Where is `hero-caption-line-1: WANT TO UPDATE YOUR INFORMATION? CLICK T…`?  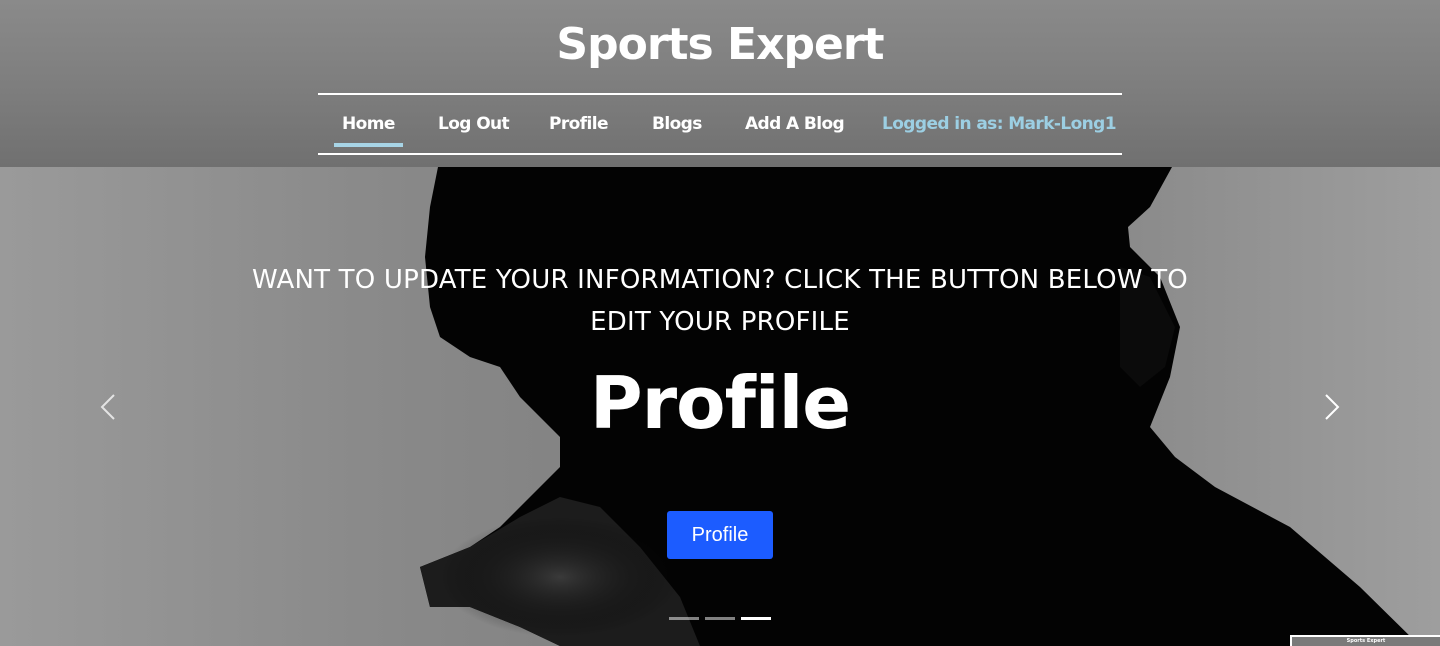 hero-caption-line-1: WANT TO UPDATE YOUR INFORMATION? CLICK T… is located at coordinates (720, 280).